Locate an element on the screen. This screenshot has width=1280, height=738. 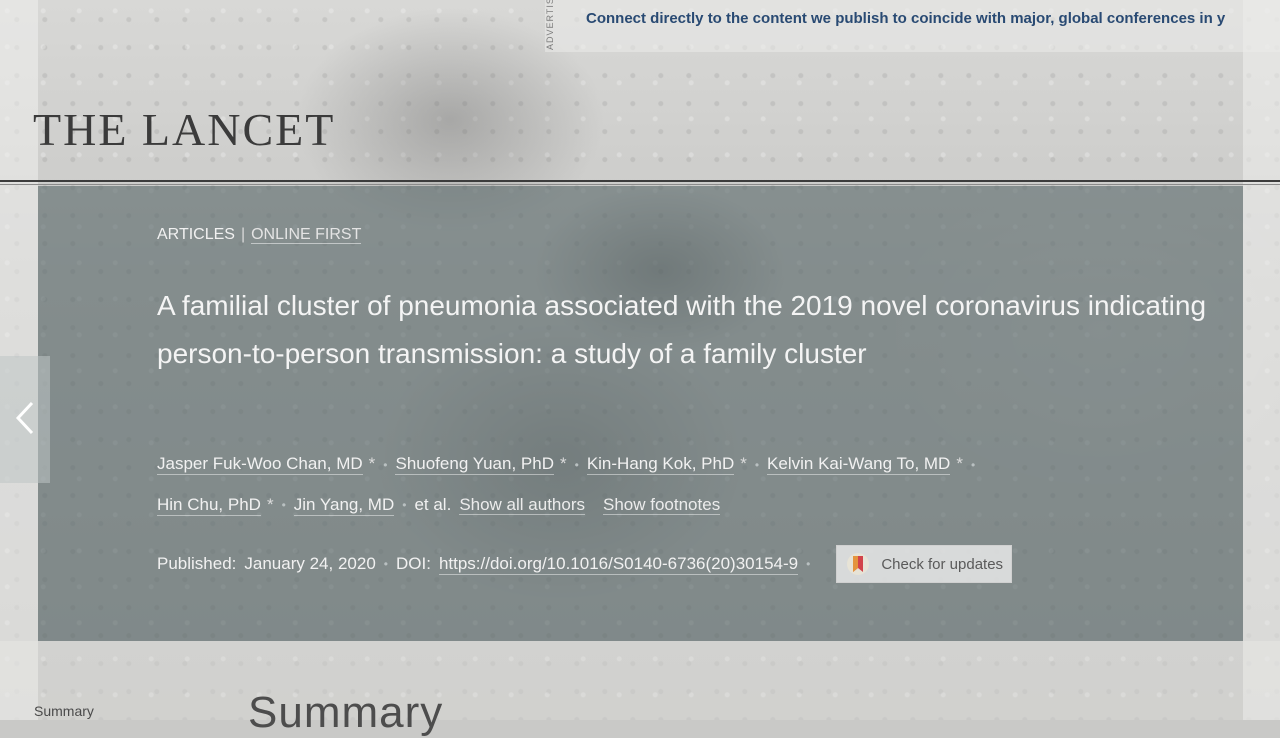
published-label: Published: is located at coordinates (197, 563).